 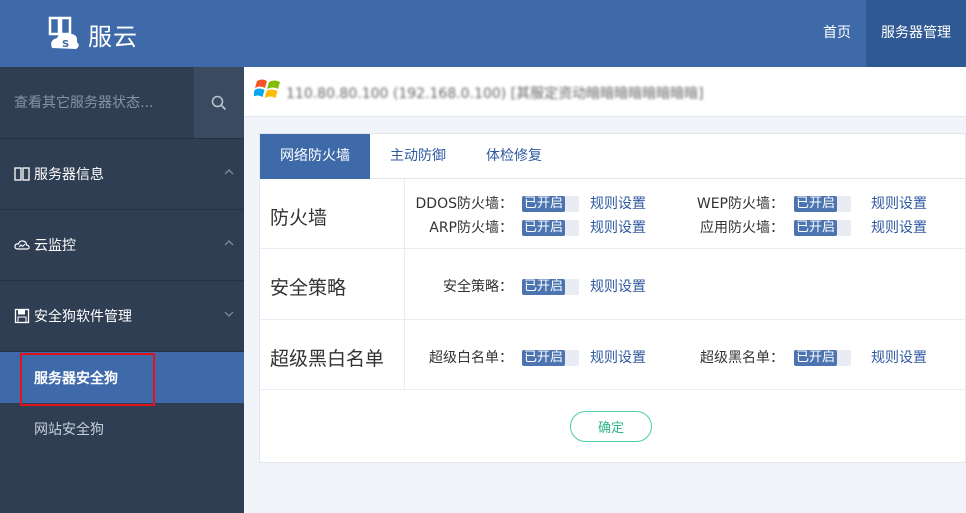 I want to click on server-search, so click(x=122, y=103).